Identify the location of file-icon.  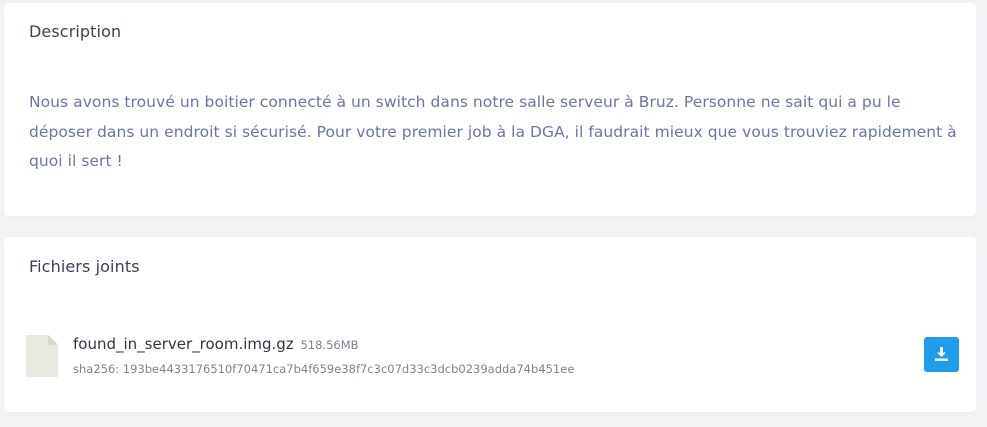
(42, 356).